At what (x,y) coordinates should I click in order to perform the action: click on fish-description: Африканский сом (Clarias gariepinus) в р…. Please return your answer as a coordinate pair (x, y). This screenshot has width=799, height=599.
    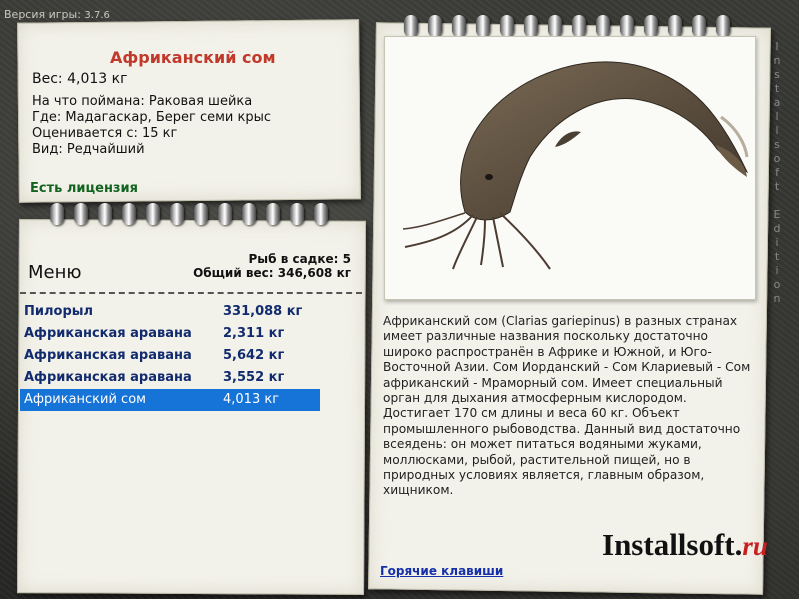
    Looking at the image, I should click on (567, 406).